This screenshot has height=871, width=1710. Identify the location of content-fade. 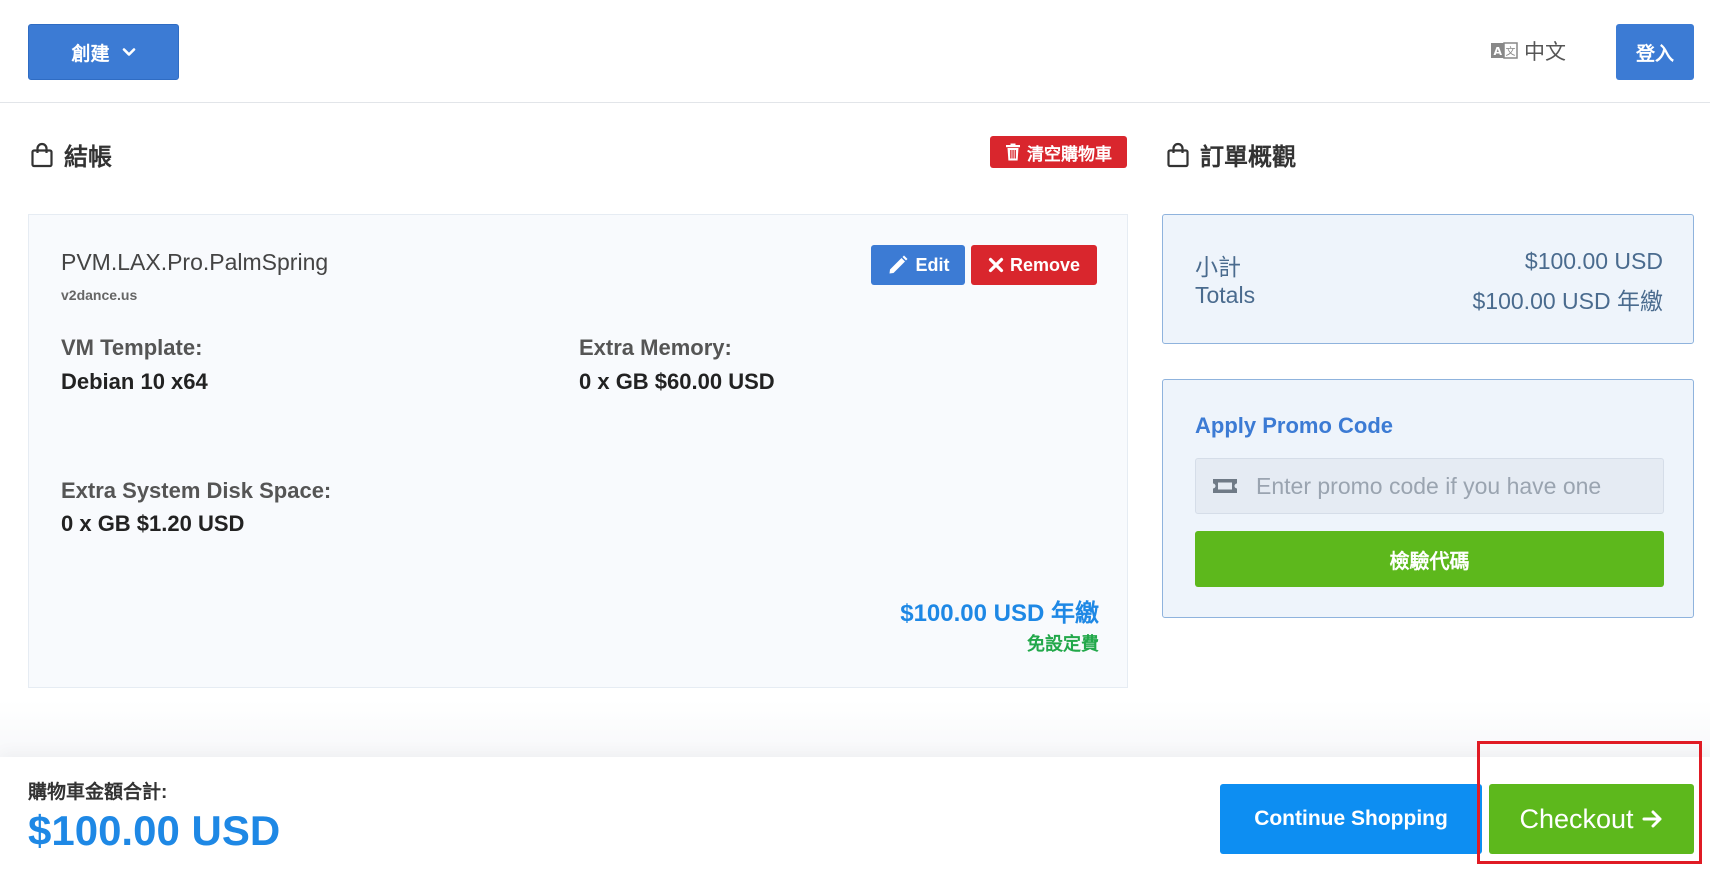
(855, 728).